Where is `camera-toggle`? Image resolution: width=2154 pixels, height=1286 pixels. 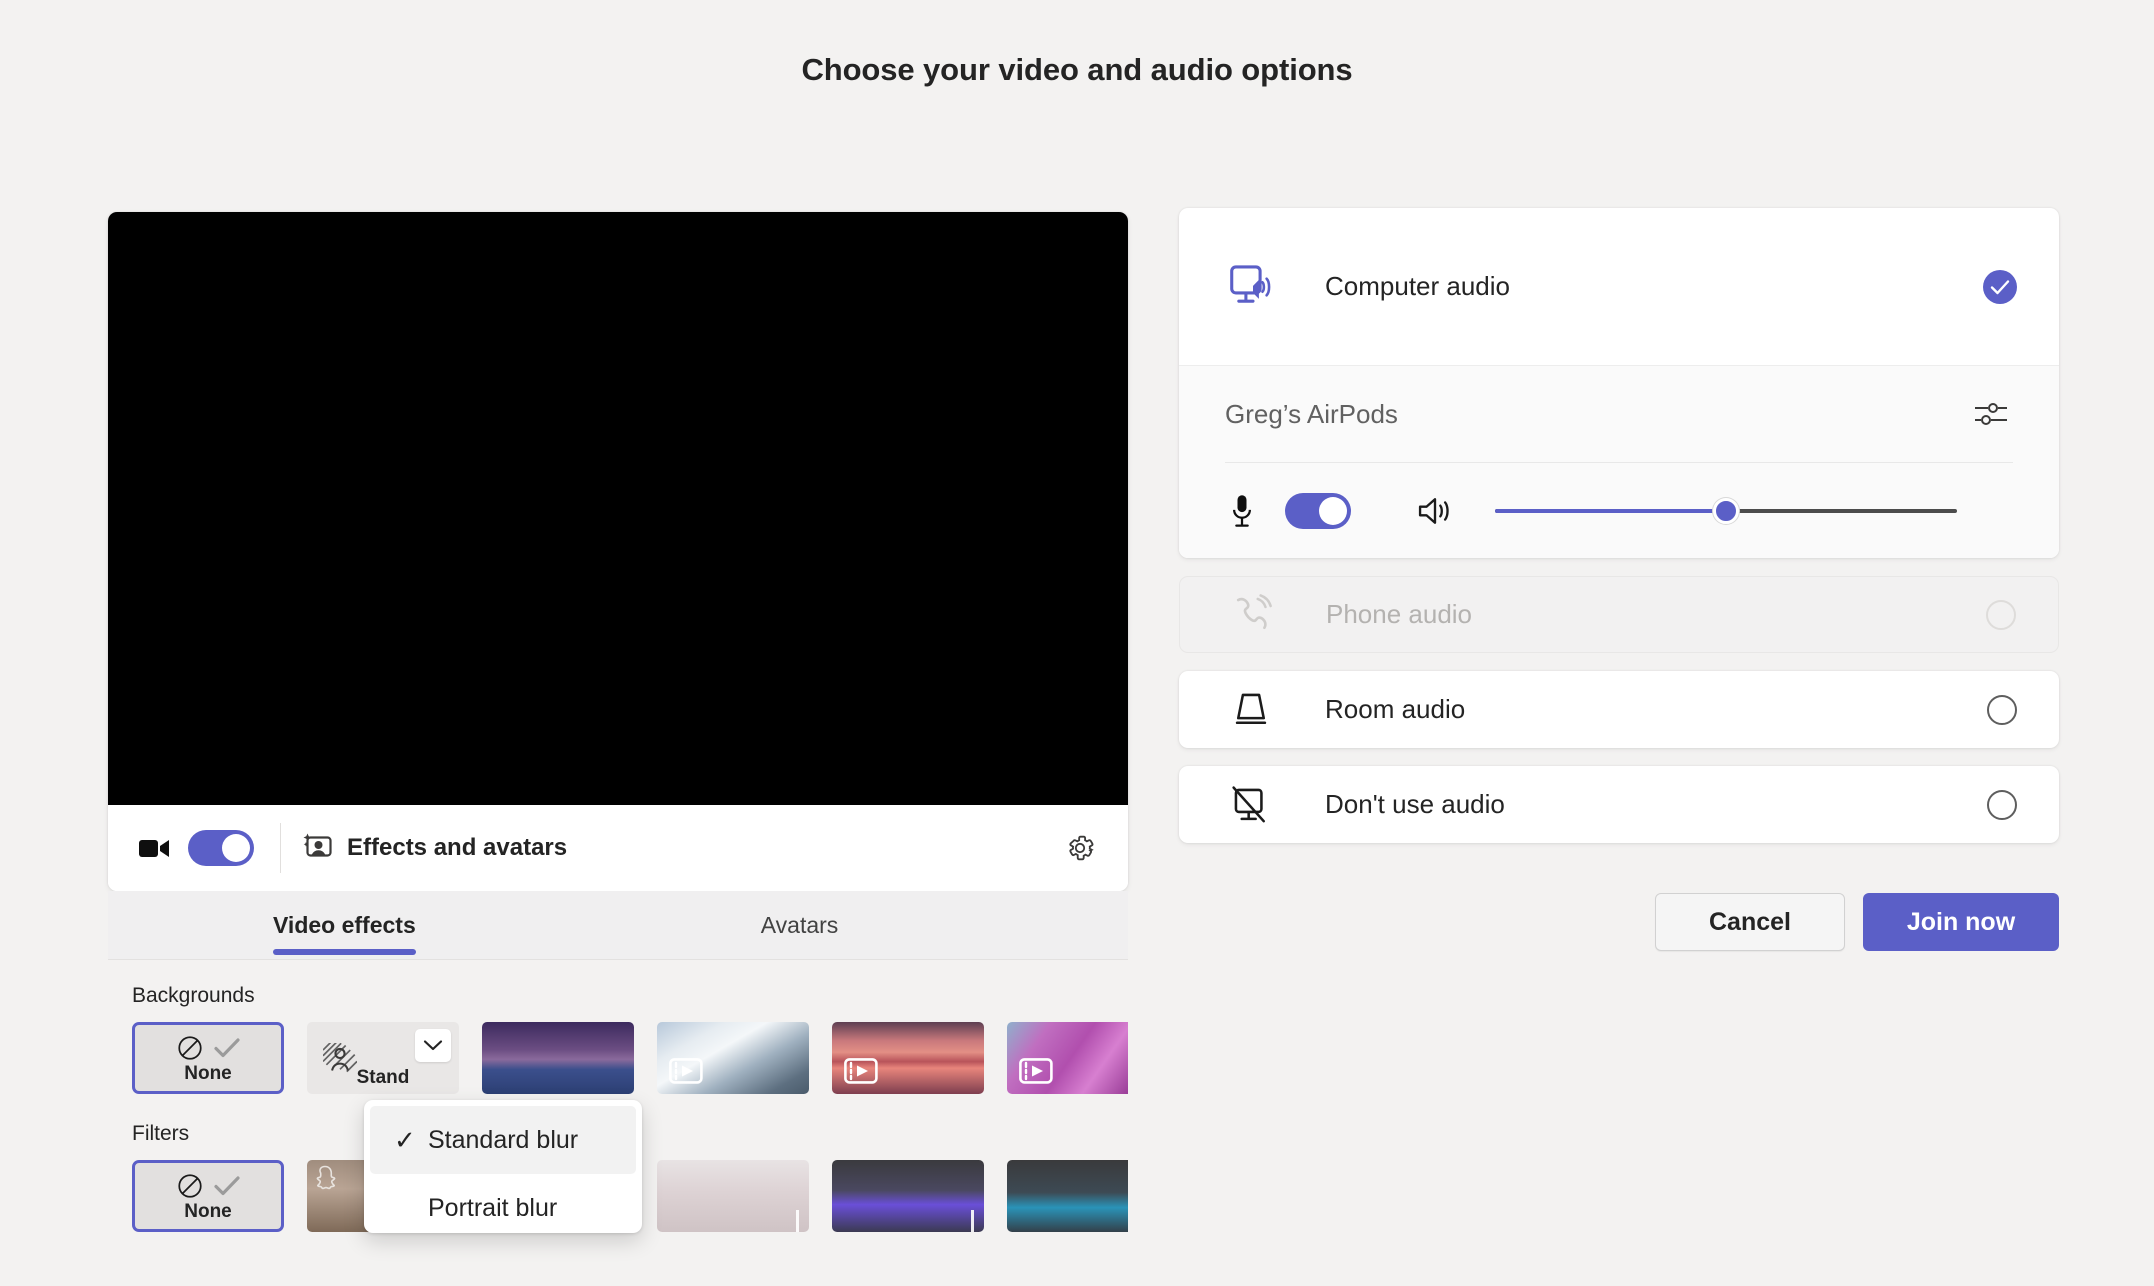
camera-toggle is located at coordinates (221, 848).